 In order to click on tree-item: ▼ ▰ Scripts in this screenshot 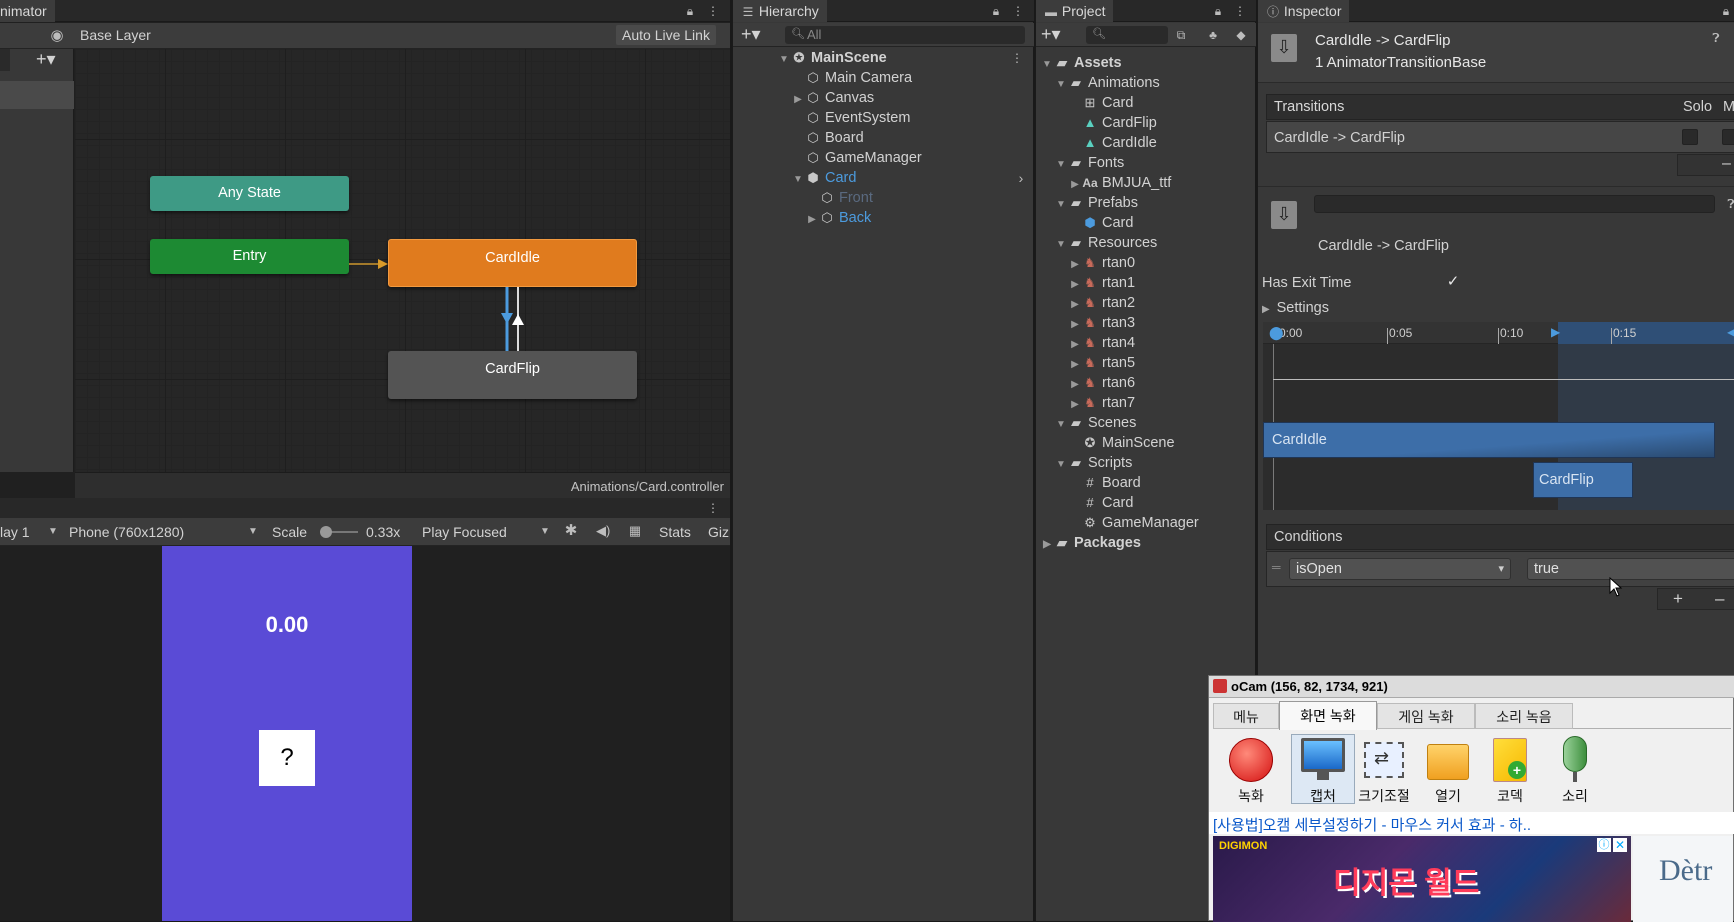, I will do `click(1093, 463)`.